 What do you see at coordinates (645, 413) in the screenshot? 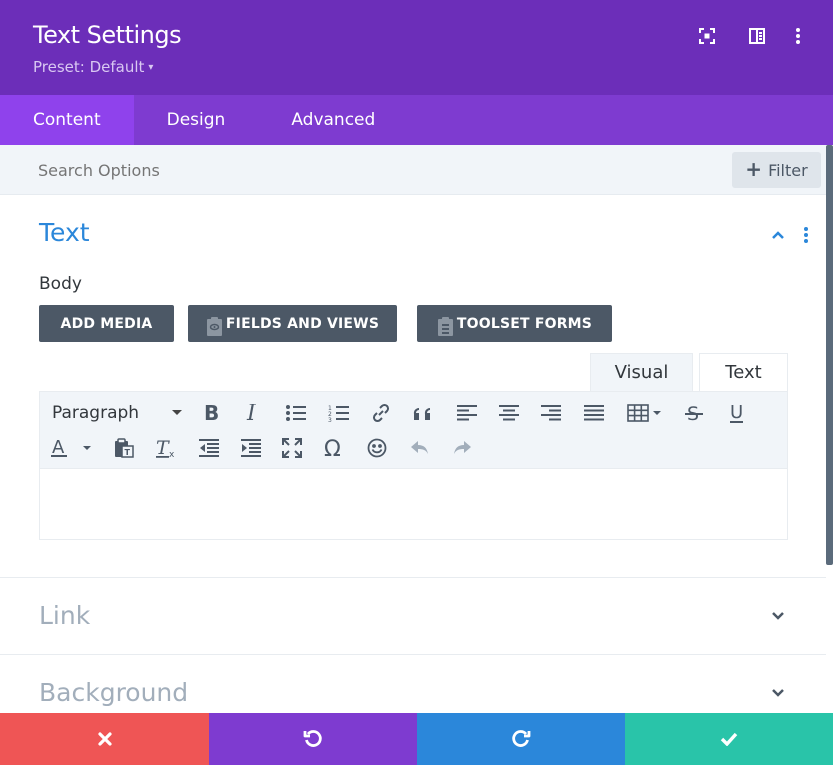
I see `table-icon` at bounding box center [645, 413].